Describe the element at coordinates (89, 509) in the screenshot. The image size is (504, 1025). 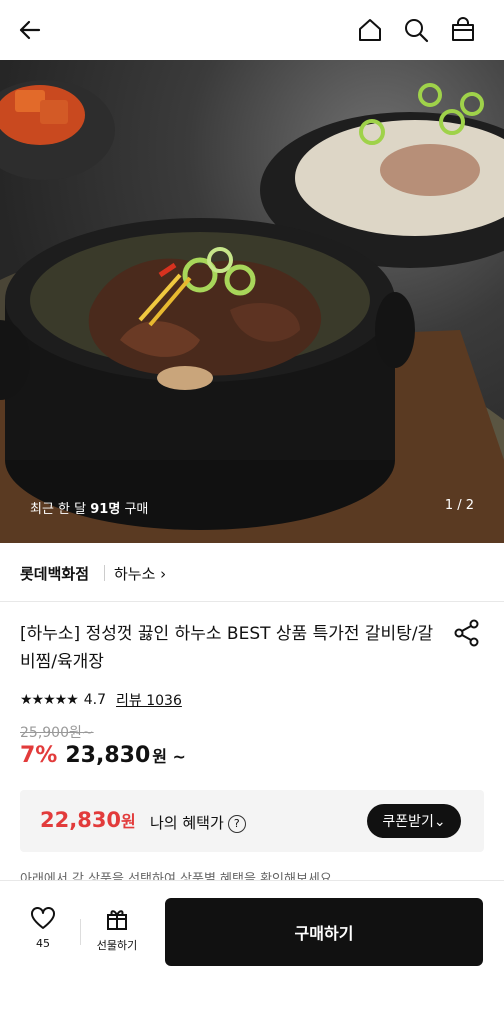
I see `recent-purchase-count: 최근 한 달 91명 구매` at that location.